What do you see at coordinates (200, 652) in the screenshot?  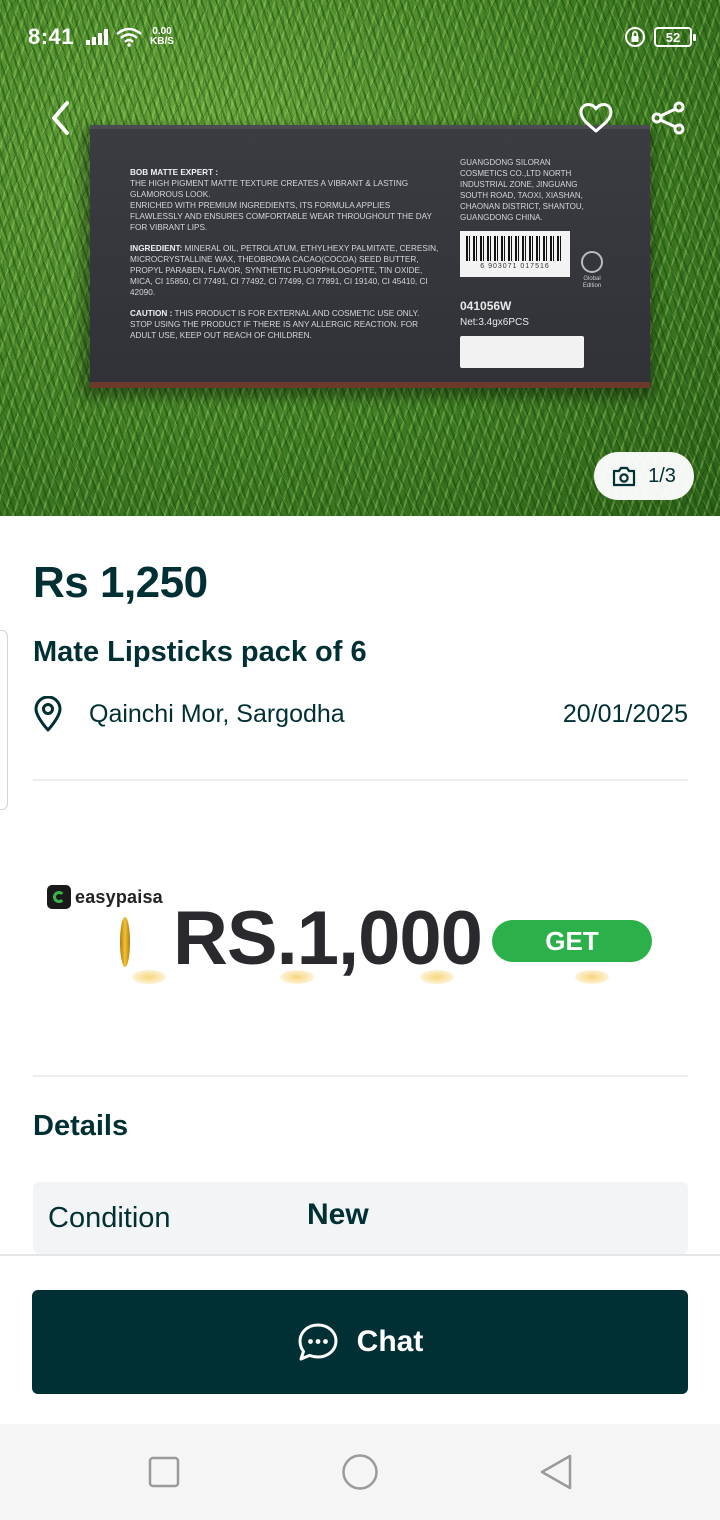 I see `listing-title: Mate Lipsticks pack of 6` at bounding box center [200, 652].